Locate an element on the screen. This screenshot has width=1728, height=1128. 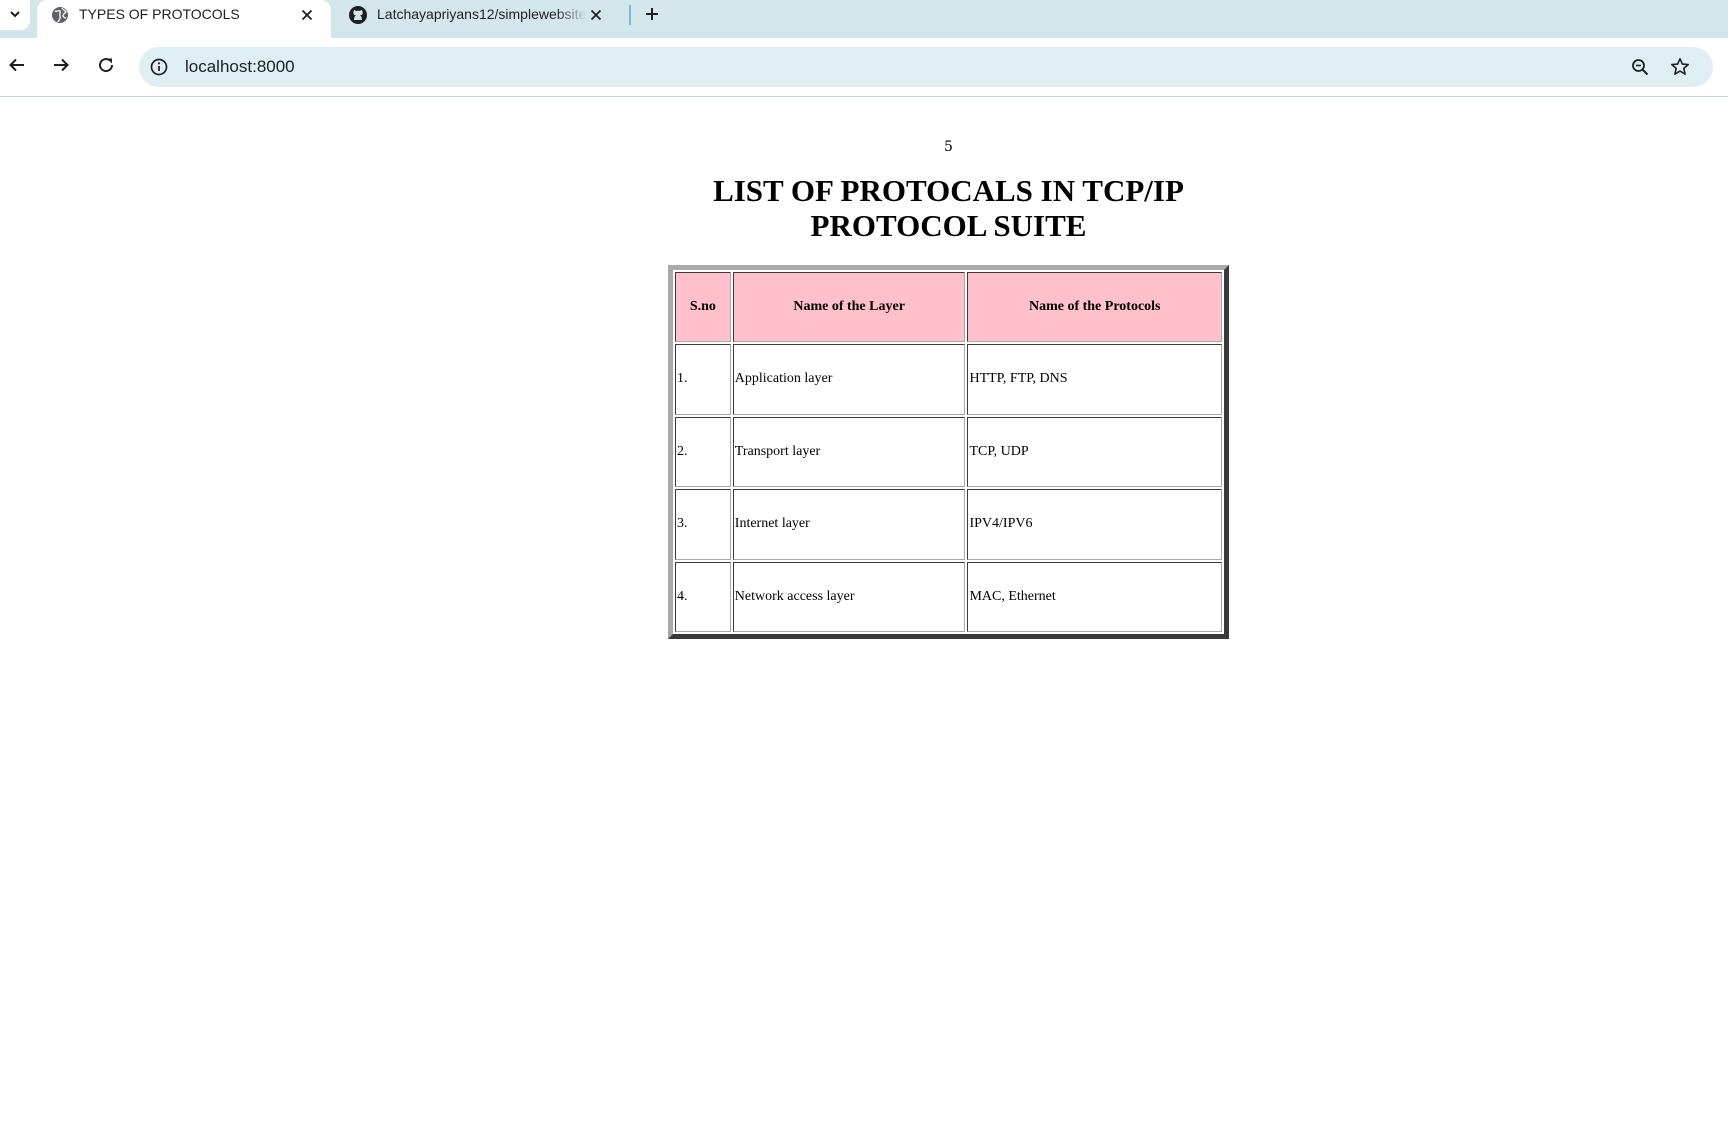
reload-button is located at coordinates (106, 67).